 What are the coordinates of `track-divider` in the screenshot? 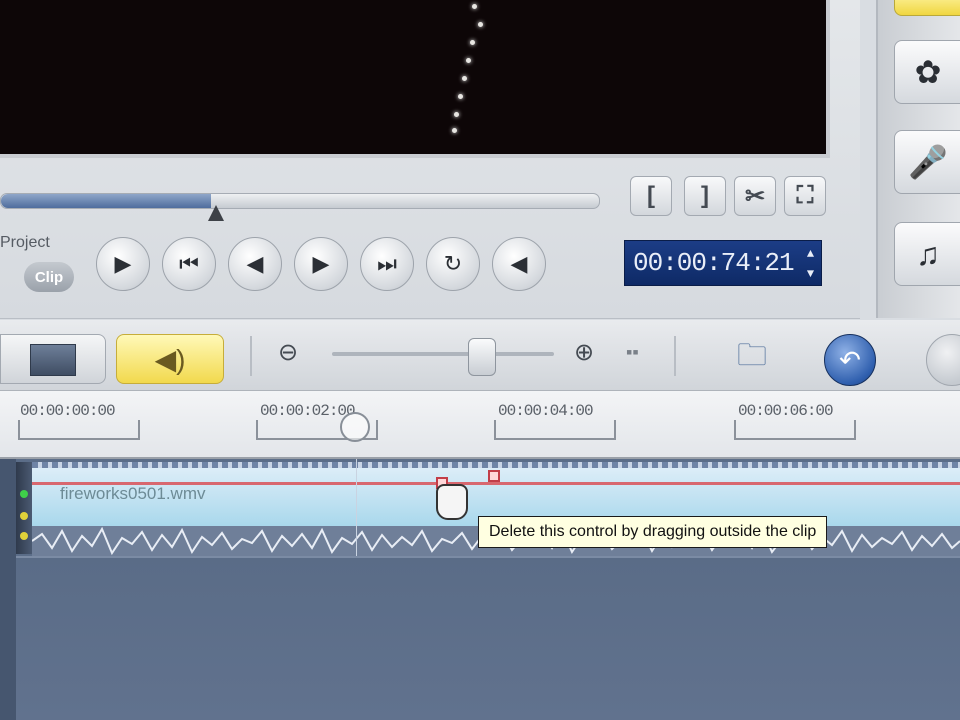 It's located at (488, 557).